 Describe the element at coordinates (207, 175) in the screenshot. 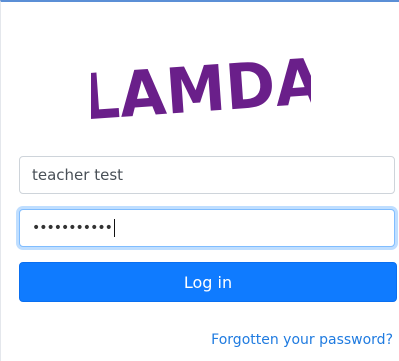

I see `username-field: teacher test` at that location.